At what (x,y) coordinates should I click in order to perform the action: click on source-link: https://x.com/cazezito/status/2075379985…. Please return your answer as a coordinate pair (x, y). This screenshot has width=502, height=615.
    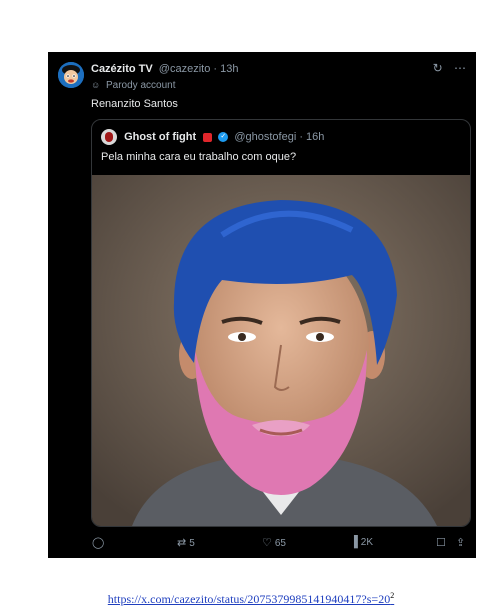
    Looking at the image, I should click on (251, 599).